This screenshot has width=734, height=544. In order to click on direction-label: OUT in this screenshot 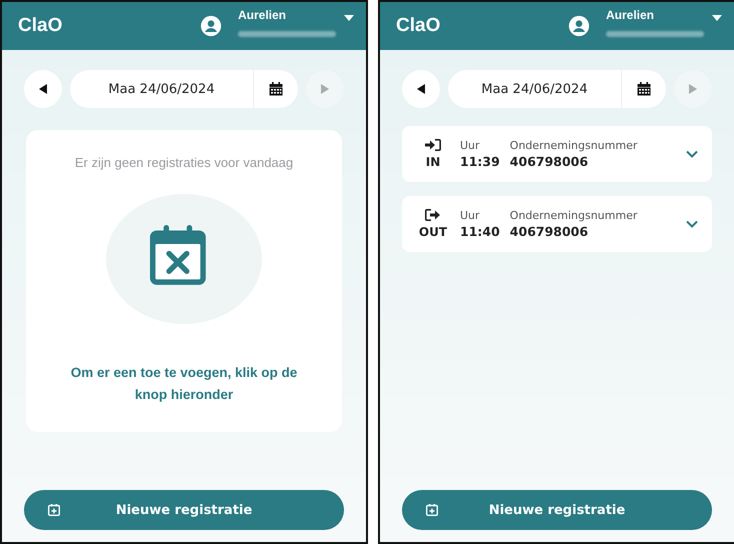, I will do `click(433, 232)`.